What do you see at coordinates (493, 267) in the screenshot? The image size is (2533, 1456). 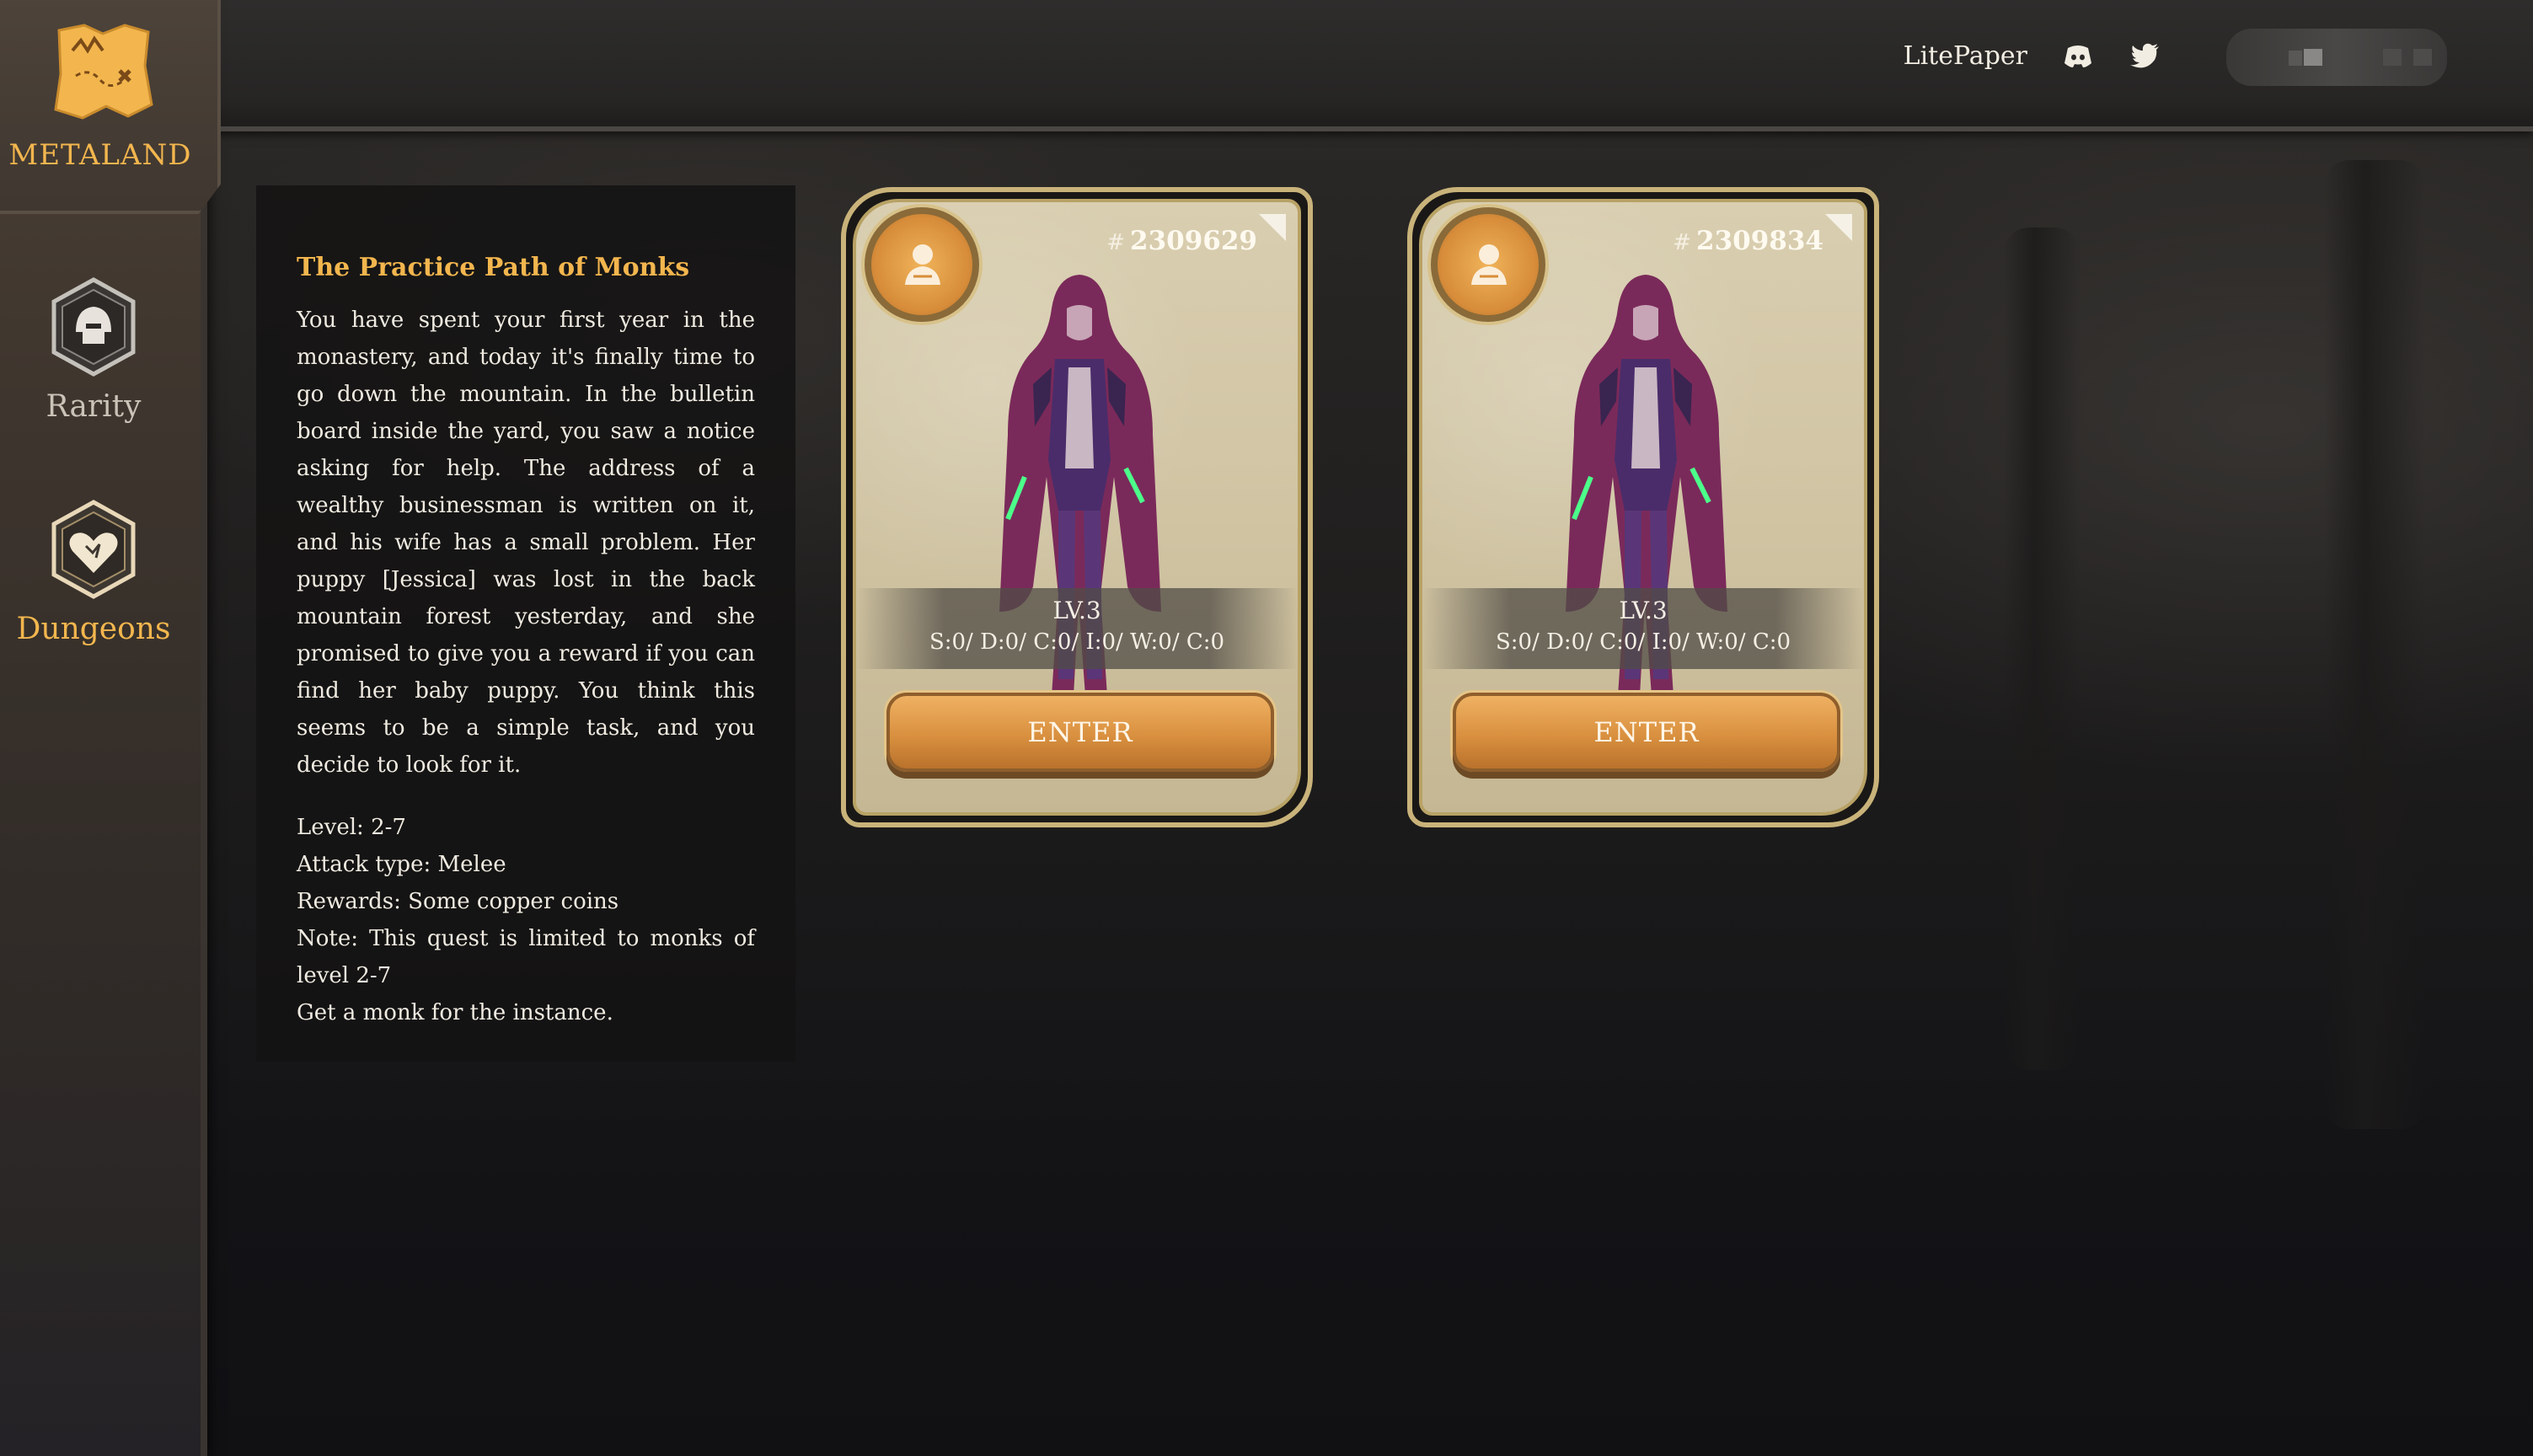 I see `quest-title: The Practice Path of Monks` at bounding box center [493, 267].